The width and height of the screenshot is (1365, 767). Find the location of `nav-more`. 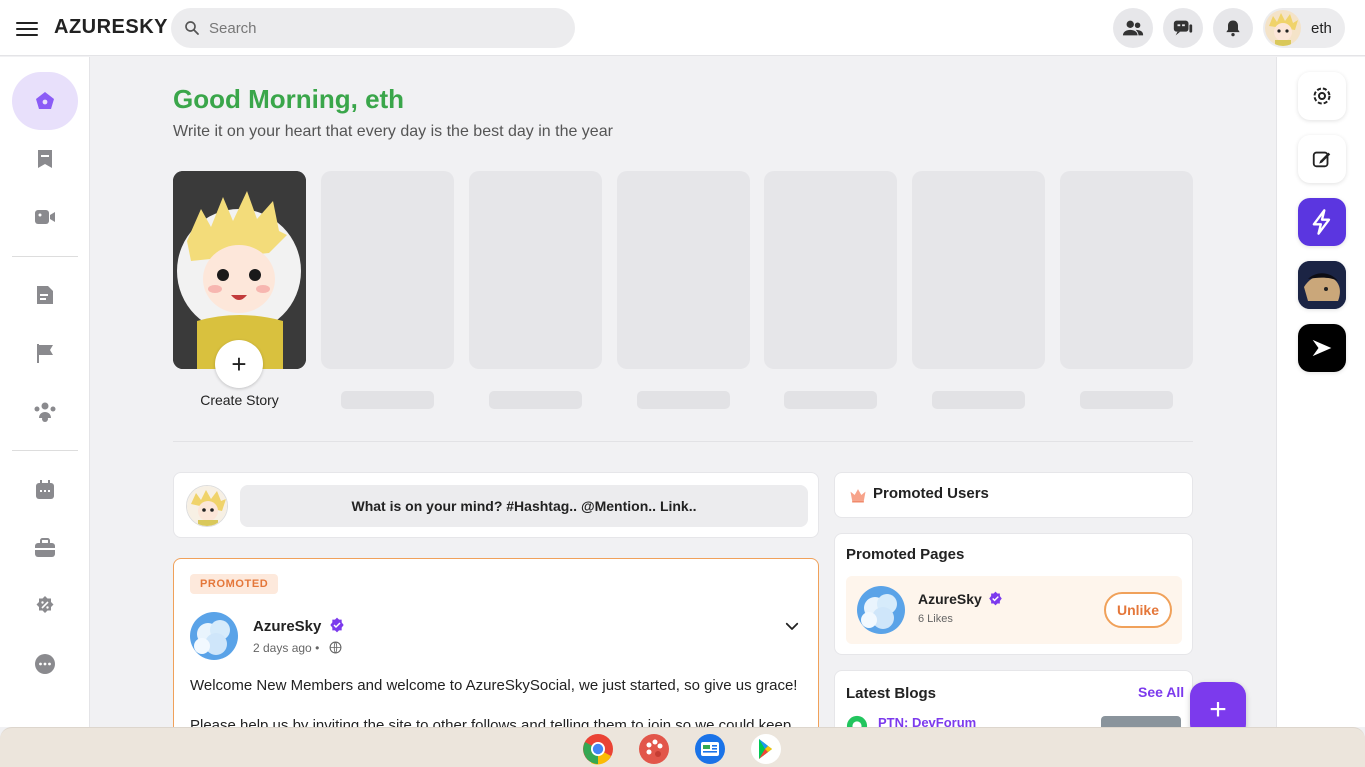

nav-more is located at coordinates (45, 664).